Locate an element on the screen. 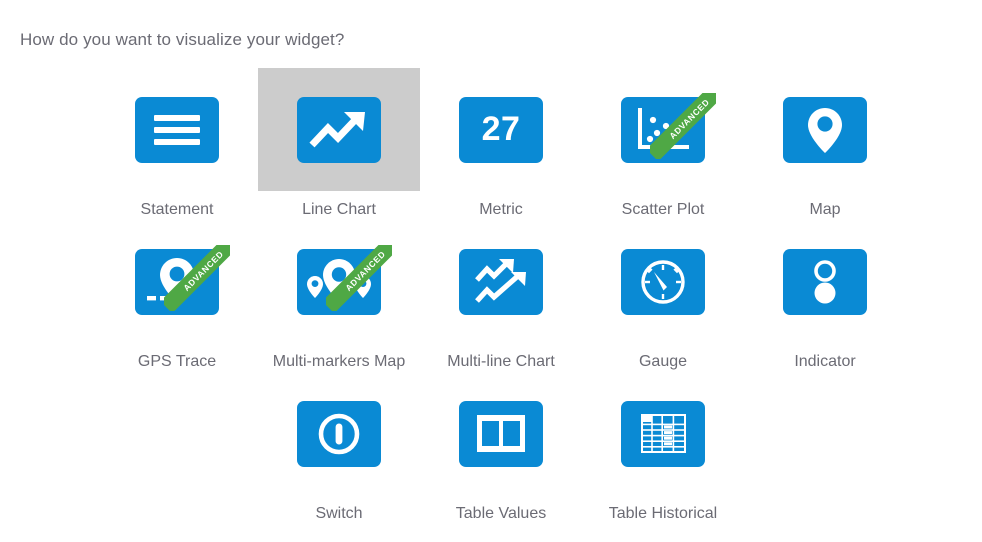 This screenshot has width=982, height=542. widget-option-label: Multi-line Chart is located at coordinates (501, 361).